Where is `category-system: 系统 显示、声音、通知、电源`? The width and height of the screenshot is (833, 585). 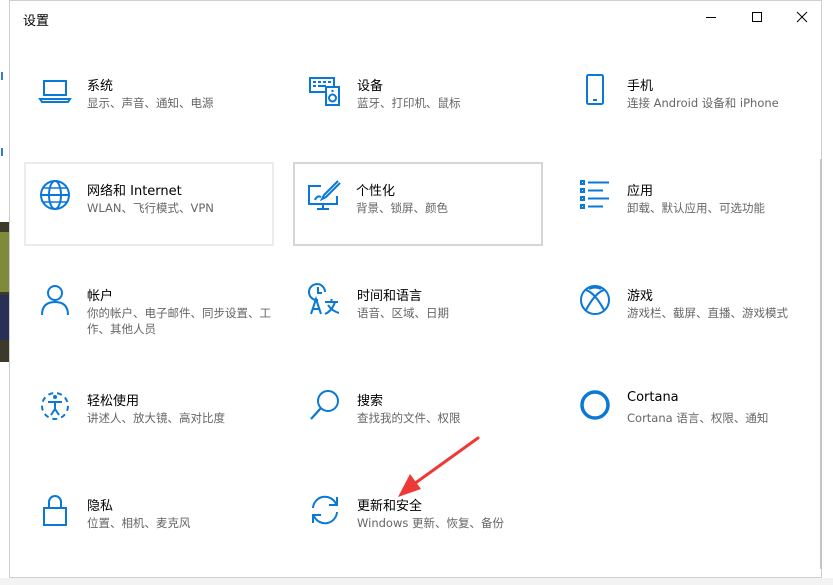 category-system: 系统 显示、声音、通知、电源 is located at coordinates (149, 99).